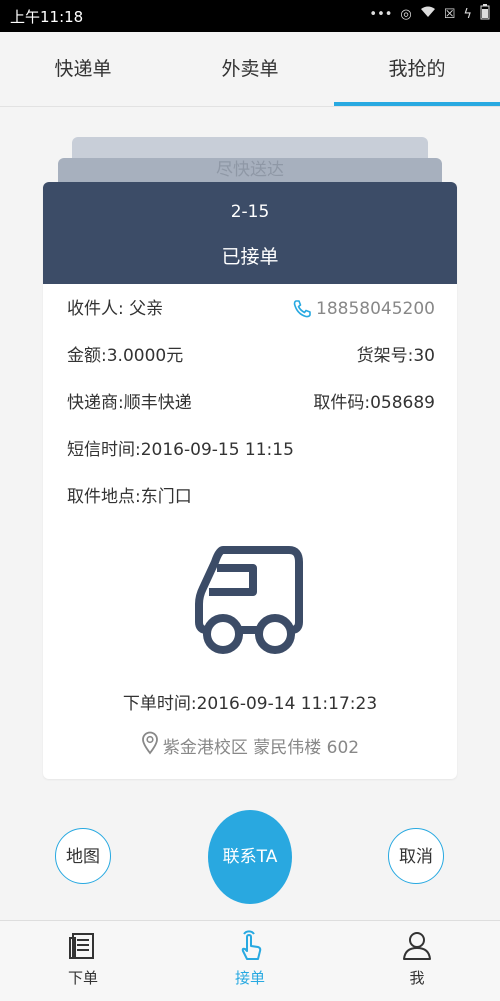 The height and width of the screenshot is (1001, 500). I want to click on order-card-header: 2-15 已接单, so click(250, 233).